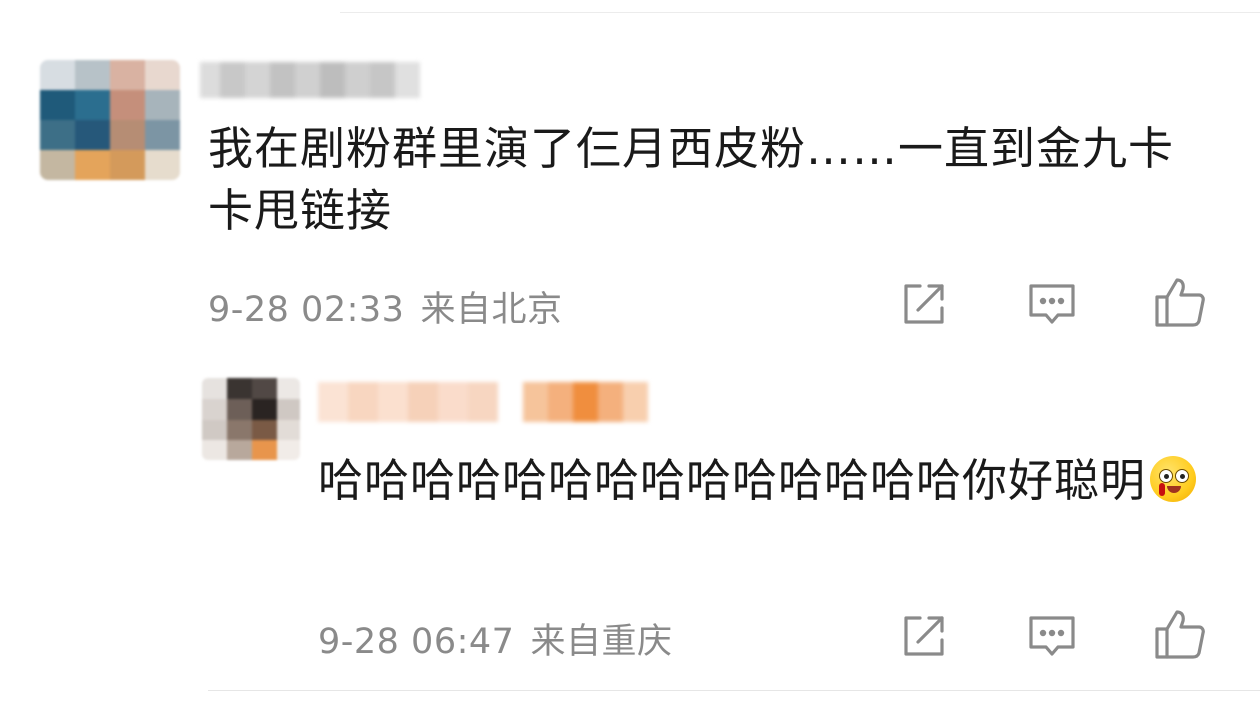 The image size is (1260, 702). What do you see at coordinates (732, 480) in the screenshot?
I see `comment-text: 哈哈哈哈哈哈哈哈哈哈哈哈哈哈你好聪明` at bounding box center [732, 480].